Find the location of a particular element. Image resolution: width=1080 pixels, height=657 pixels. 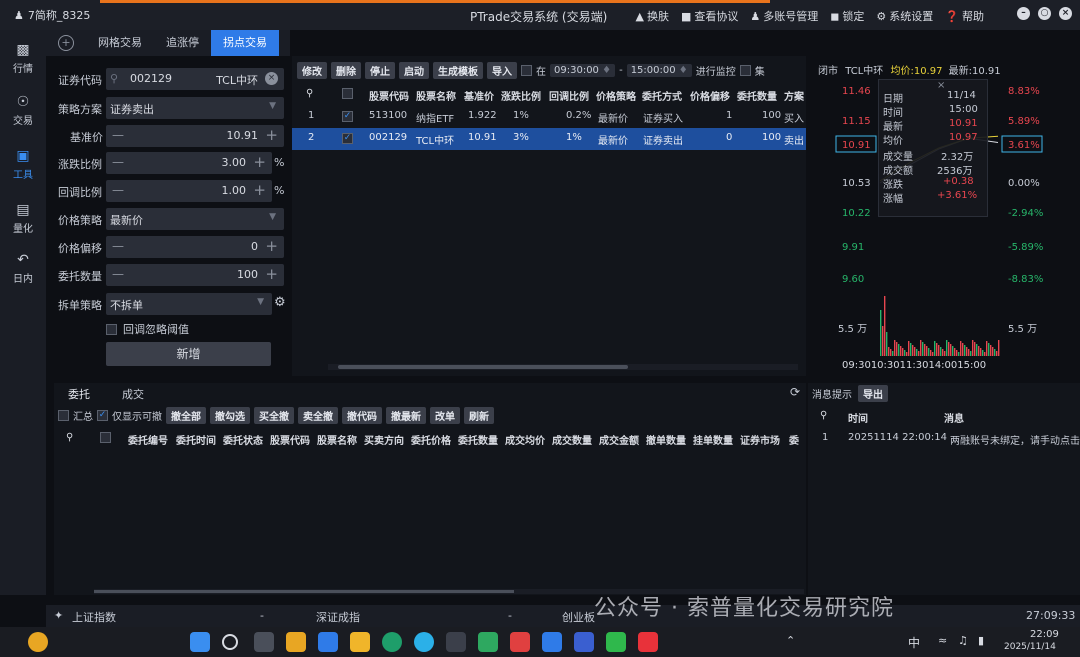

nav-item-market: ▩ 行情 is located at coordinates (23, 58).